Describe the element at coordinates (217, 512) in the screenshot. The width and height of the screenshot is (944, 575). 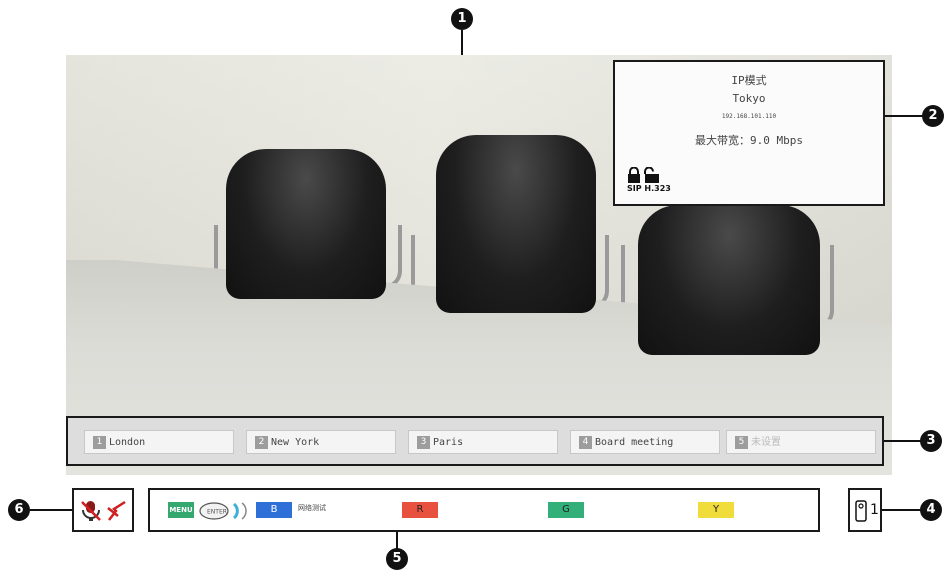
I see `svg-text: ENTER` at that location.